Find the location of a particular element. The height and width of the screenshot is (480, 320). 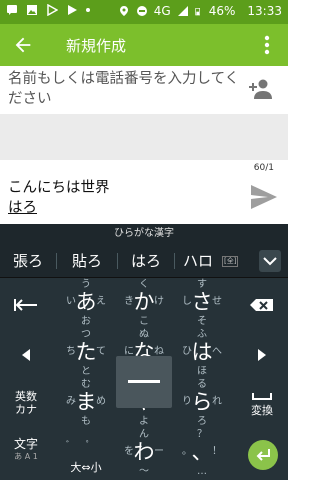

eisu-label: 英数 is located at coordinates (26, 396).